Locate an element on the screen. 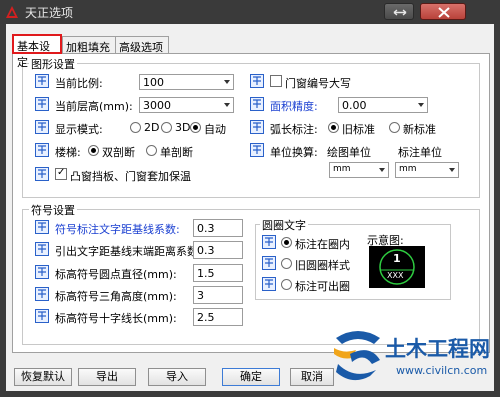  stair-label: 楼梯: is located at coordinates (68, 152).